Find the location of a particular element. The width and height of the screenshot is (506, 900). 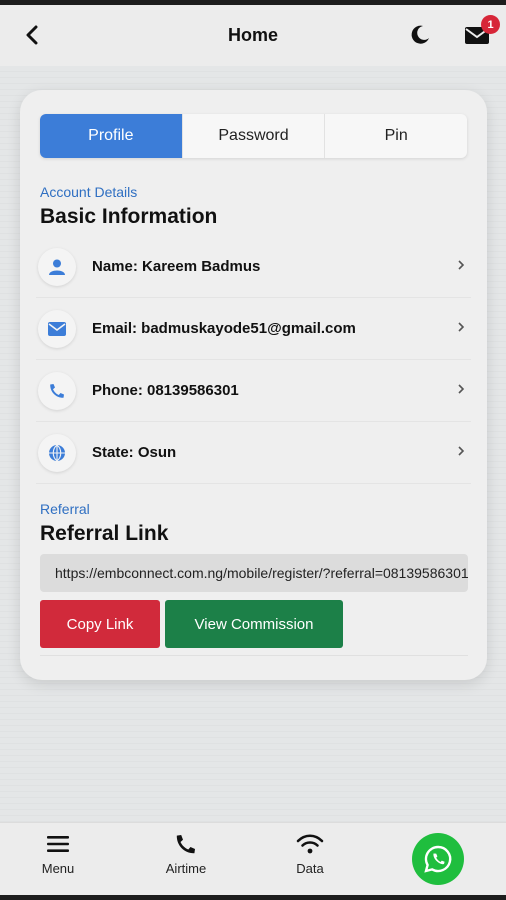

wifi-icon is located at coordinates (310, 844).